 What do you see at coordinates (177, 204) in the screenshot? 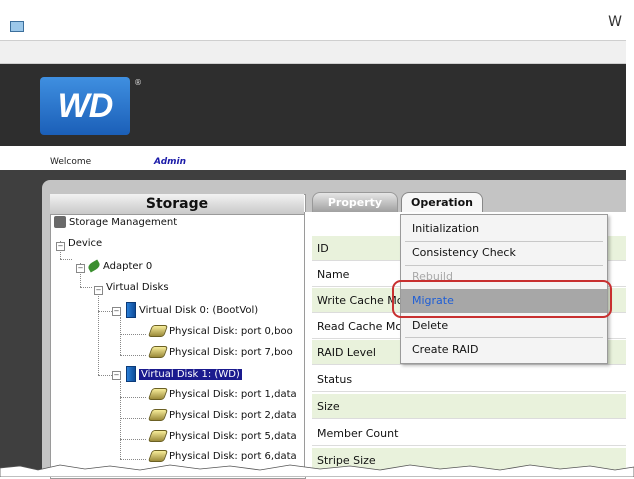
I see `storage-panel-title: Storage` at bounding box center [177, 204].